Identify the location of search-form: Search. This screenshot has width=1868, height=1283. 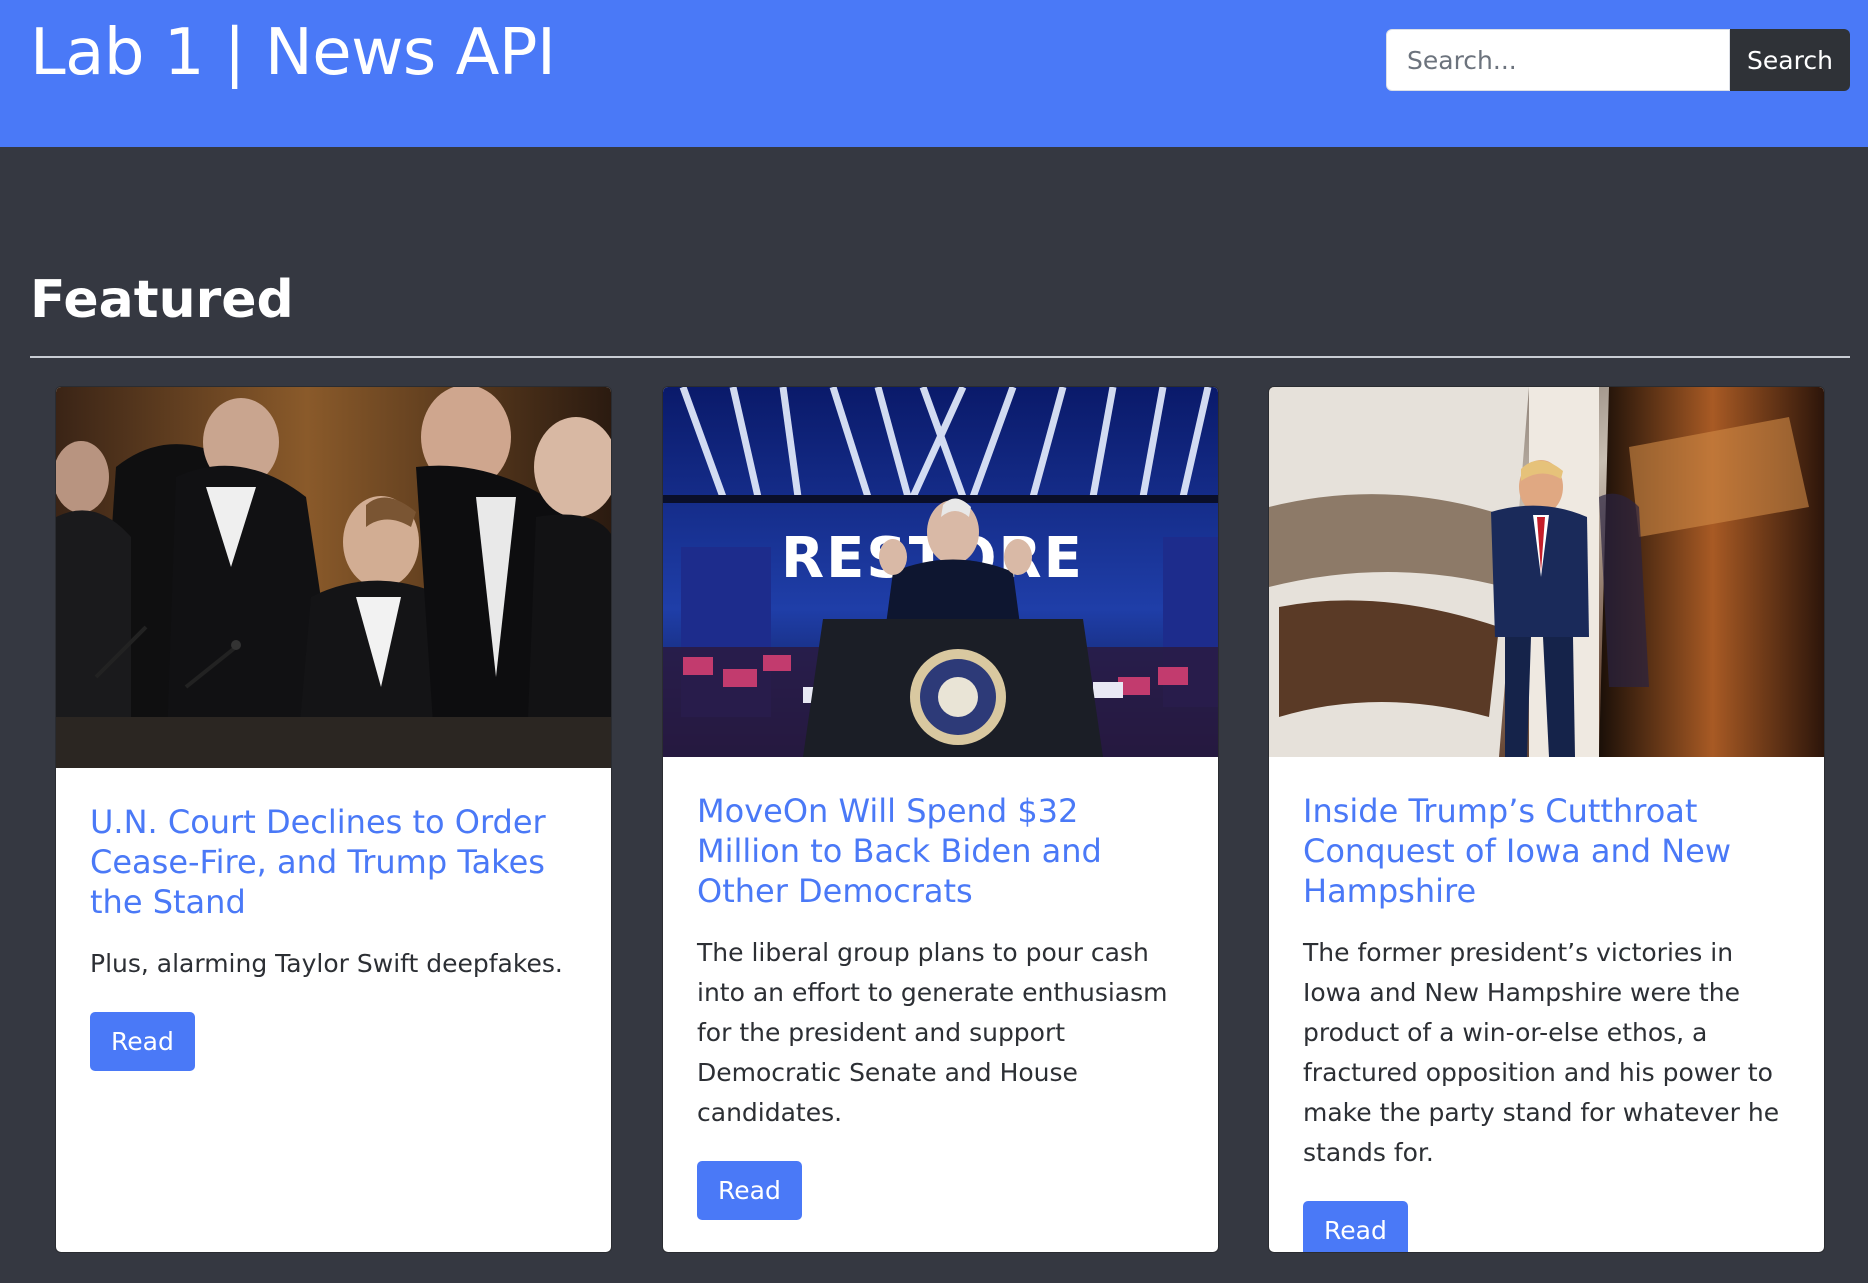
(1618, 60).